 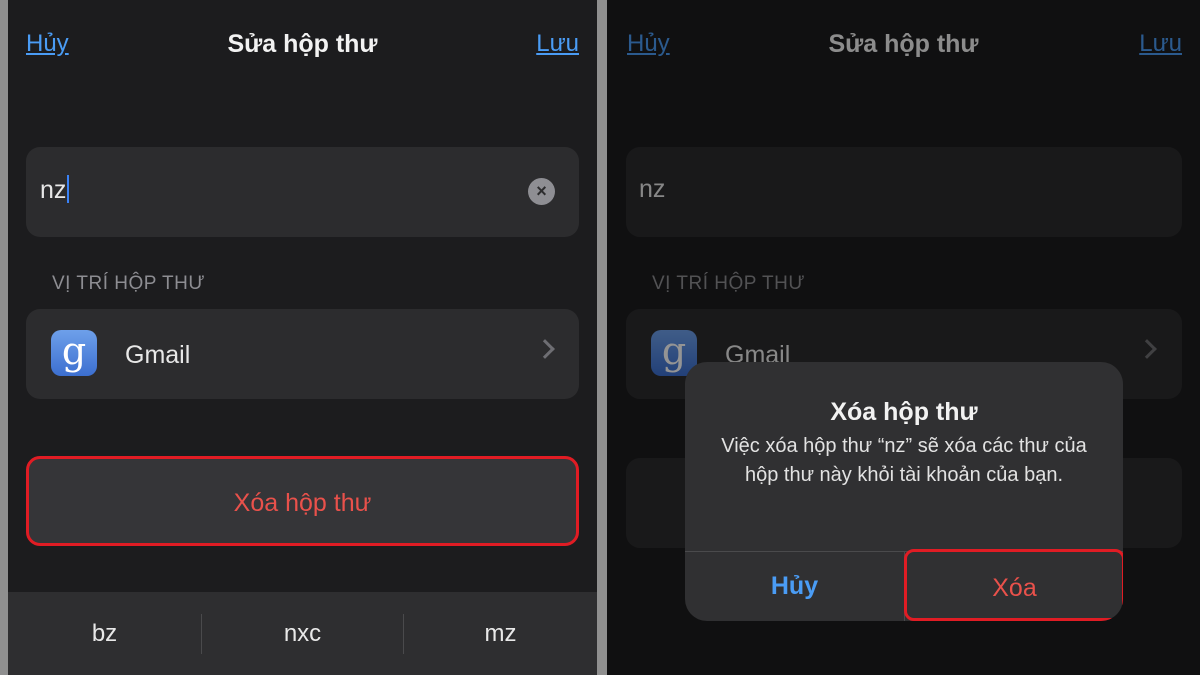 I want to click on location-section-label: VỊ TRÍ HỘP THƯ, so click(x=129, y=283).